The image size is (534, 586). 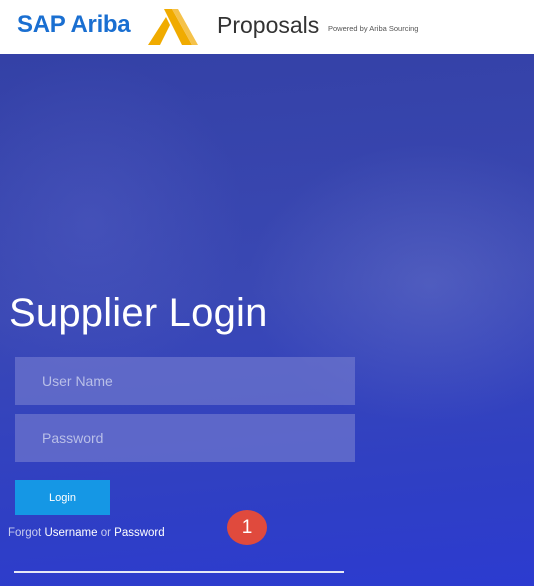 I want to click on step-number-badge: 1, so click(x=247, y=527).